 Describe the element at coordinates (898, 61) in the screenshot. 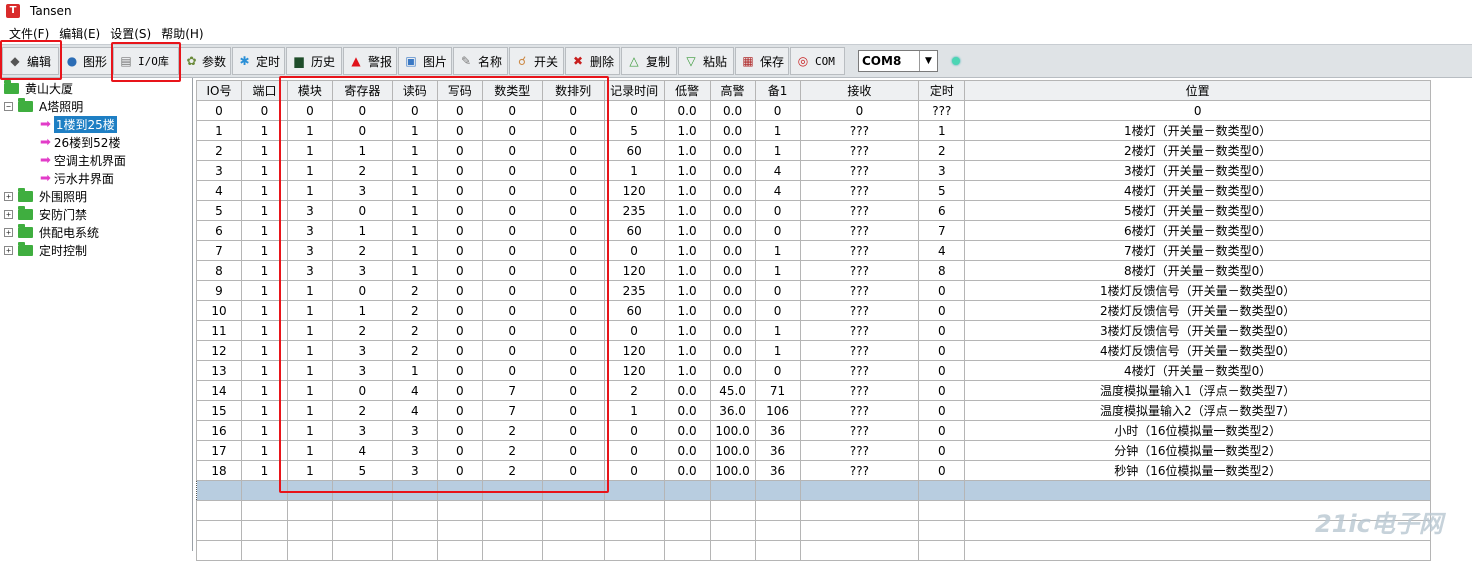

I see `com-port-select: COM8 ▼` at that location.